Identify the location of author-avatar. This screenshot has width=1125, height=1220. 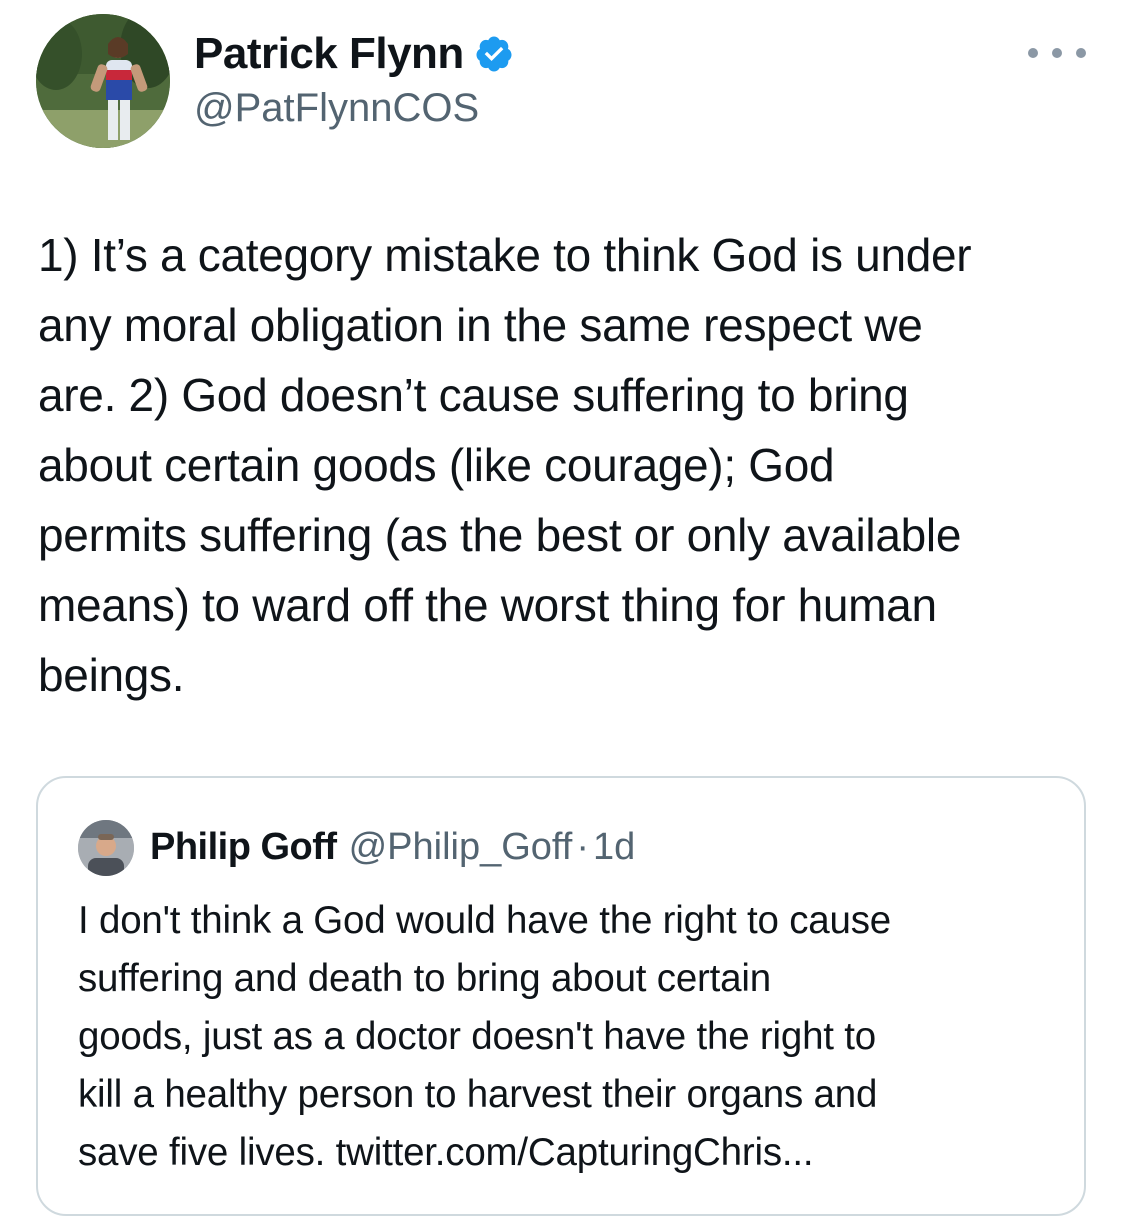
(103, 81).